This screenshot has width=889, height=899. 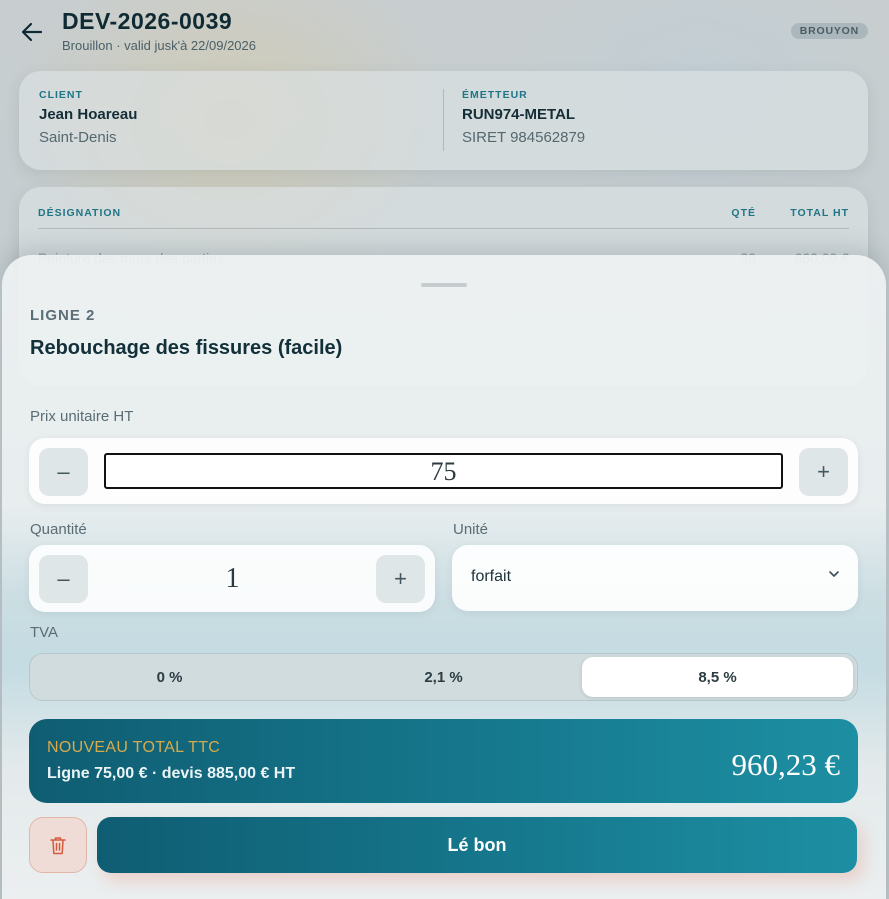 I want to click on quantity-value: 1, so click(x=232, y=579).